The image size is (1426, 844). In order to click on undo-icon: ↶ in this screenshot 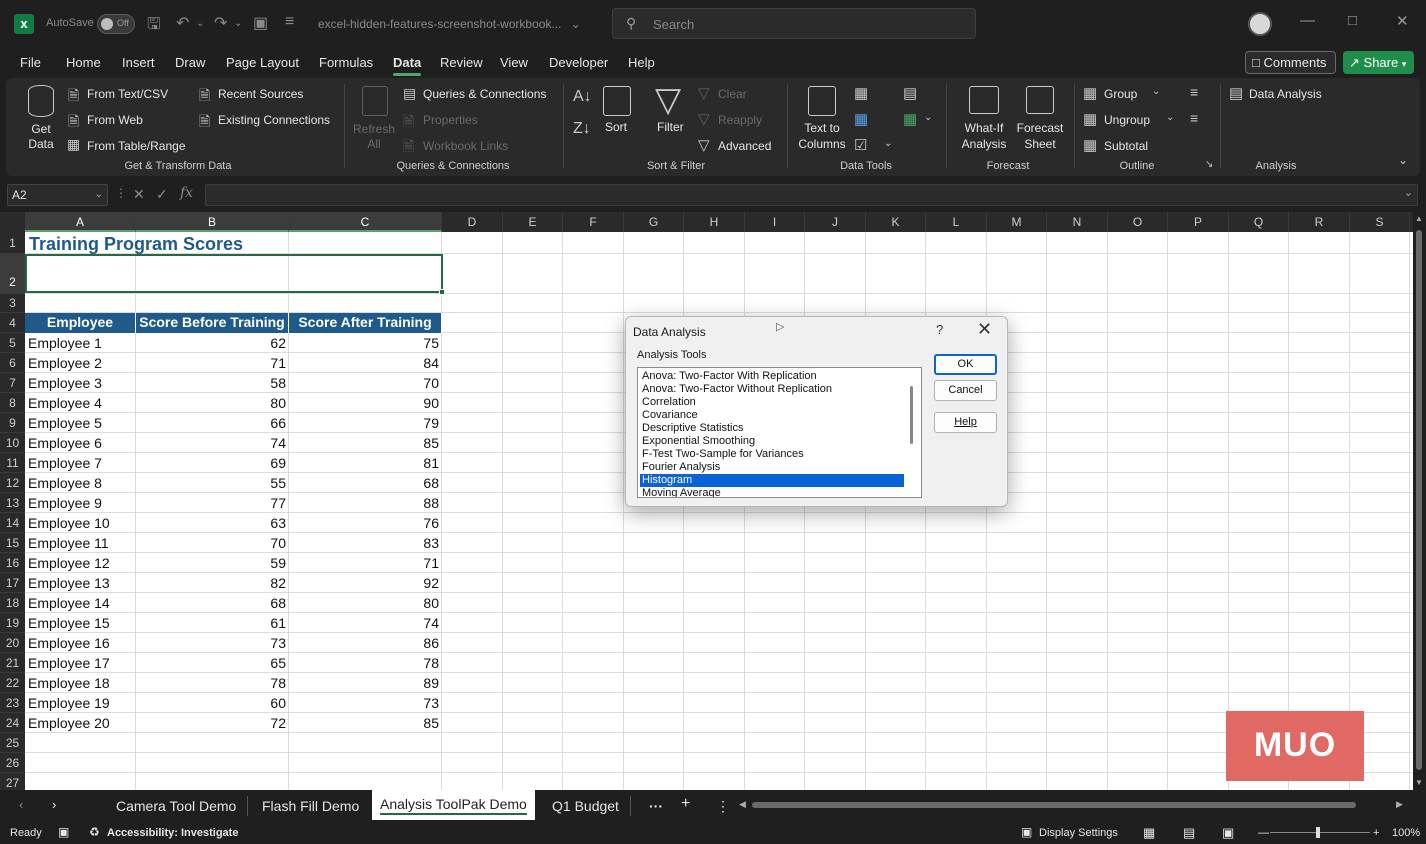, I will do `click(182, 23)`.